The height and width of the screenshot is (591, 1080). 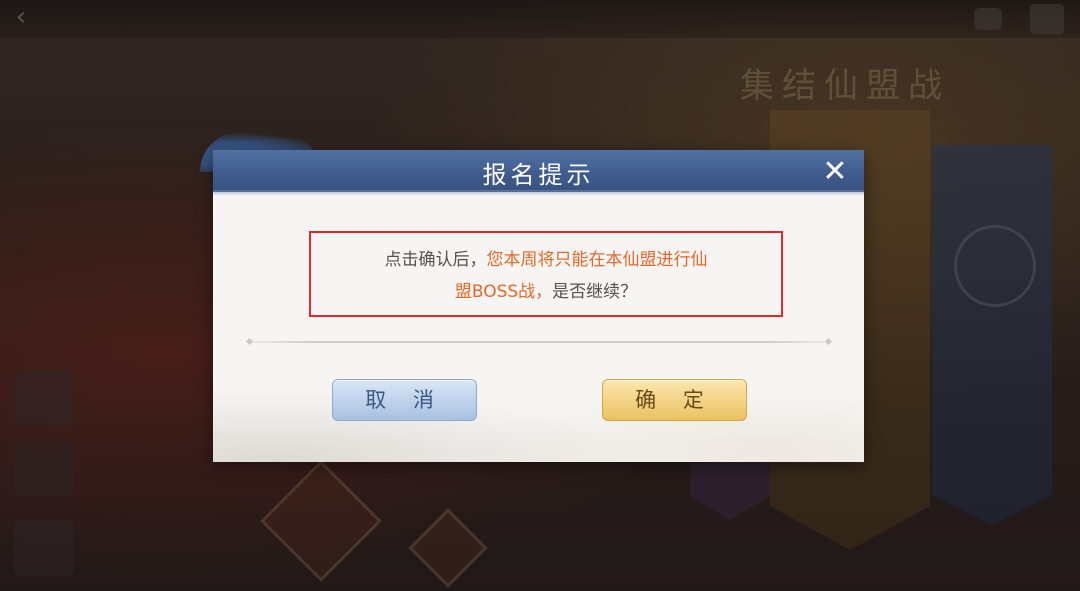 I want to click on ink-mountain-decoration, so click(x=538, y=406).